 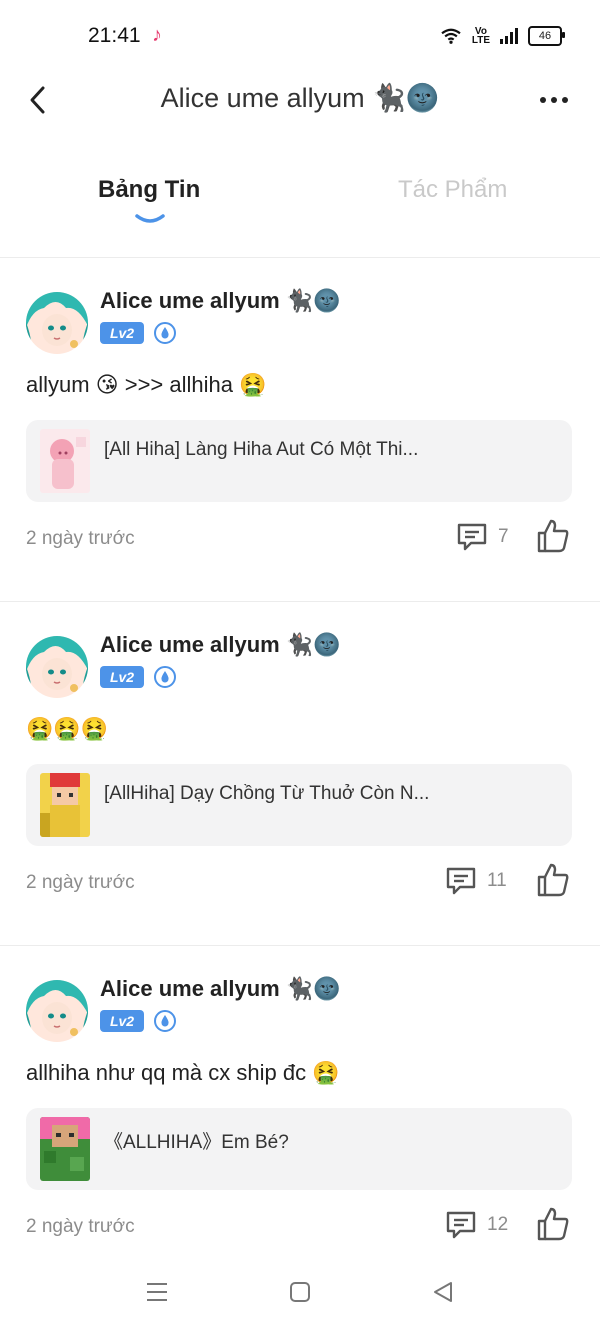 What do you see at coordinates (67, 728) in the screenshot?
I see `post-text: 🤮🤮🤮` at bounding box center [67, 728].